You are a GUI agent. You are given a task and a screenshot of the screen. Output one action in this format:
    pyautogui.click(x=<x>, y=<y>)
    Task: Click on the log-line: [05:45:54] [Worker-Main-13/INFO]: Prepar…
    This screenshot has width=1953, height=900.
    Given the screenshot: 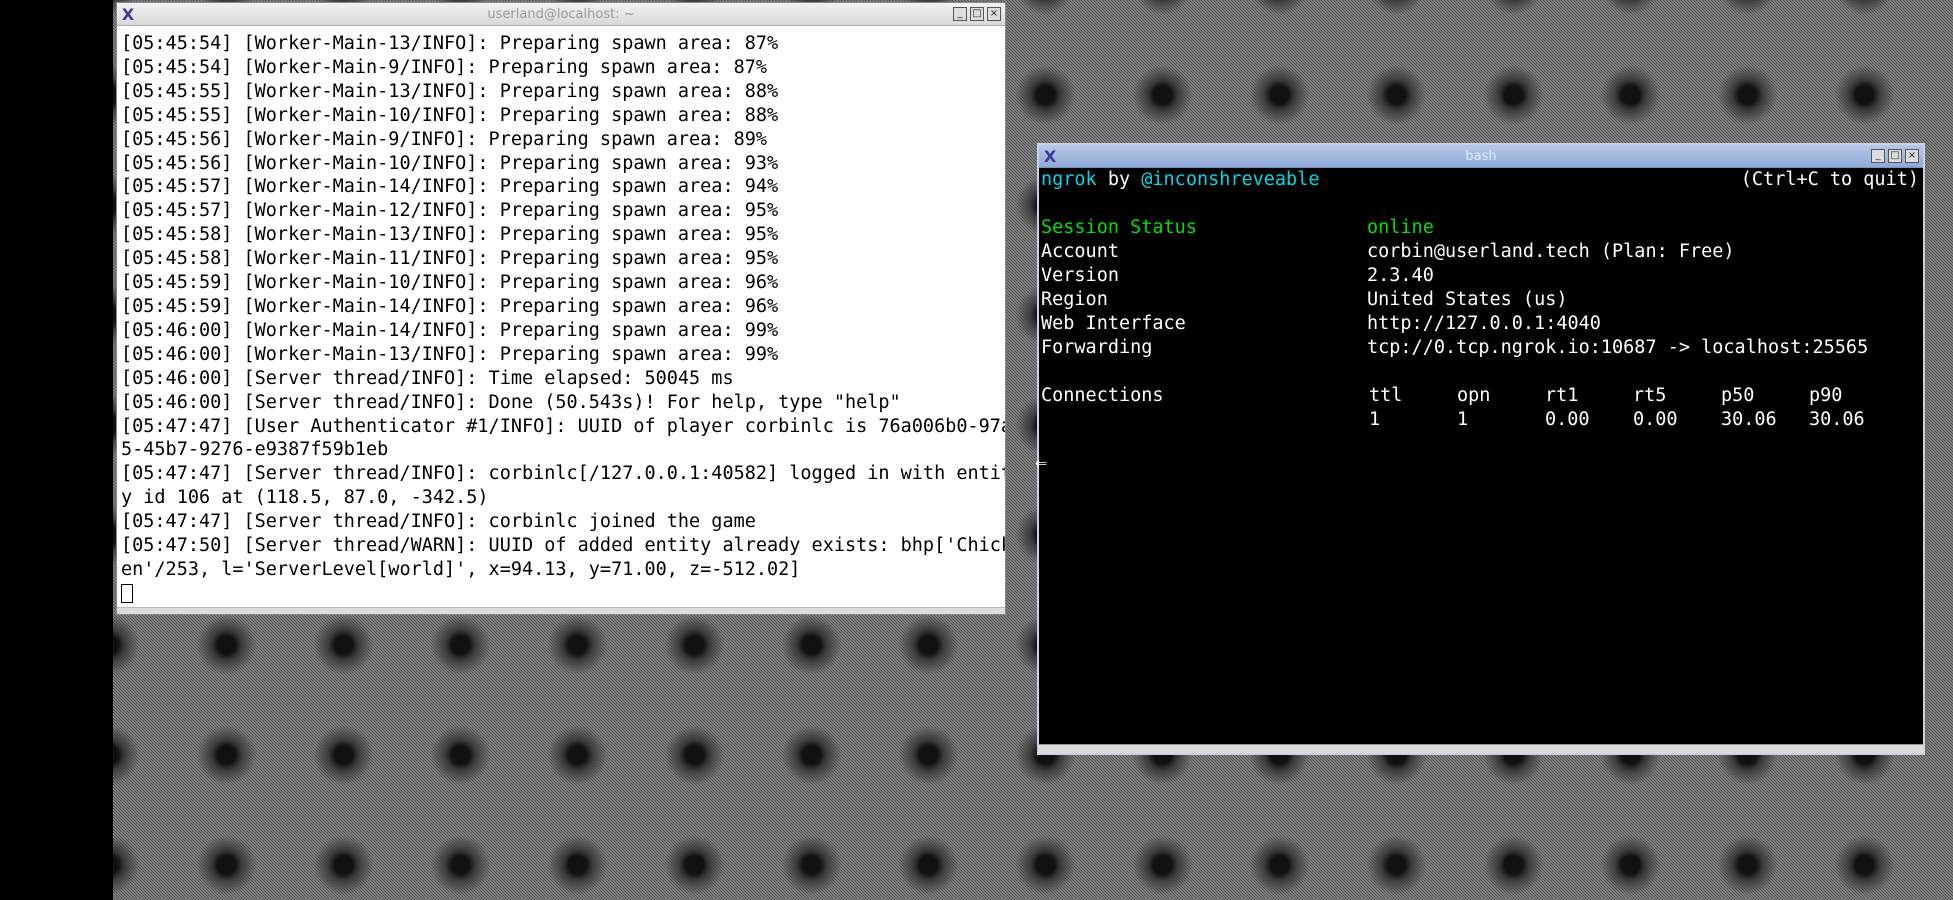 What is the action you would take?
    pyautogui.click(x=450, y=43)
    